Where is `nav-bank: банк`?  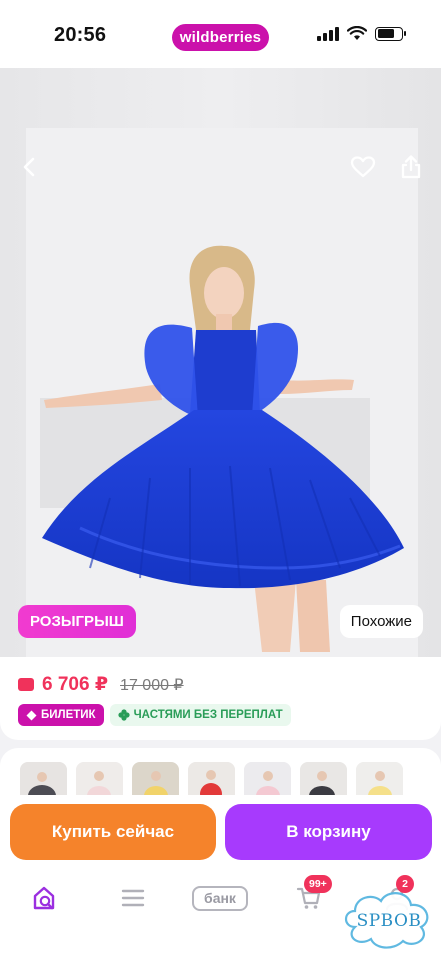 nav-bank: банк is located at coordinates (220, 898).